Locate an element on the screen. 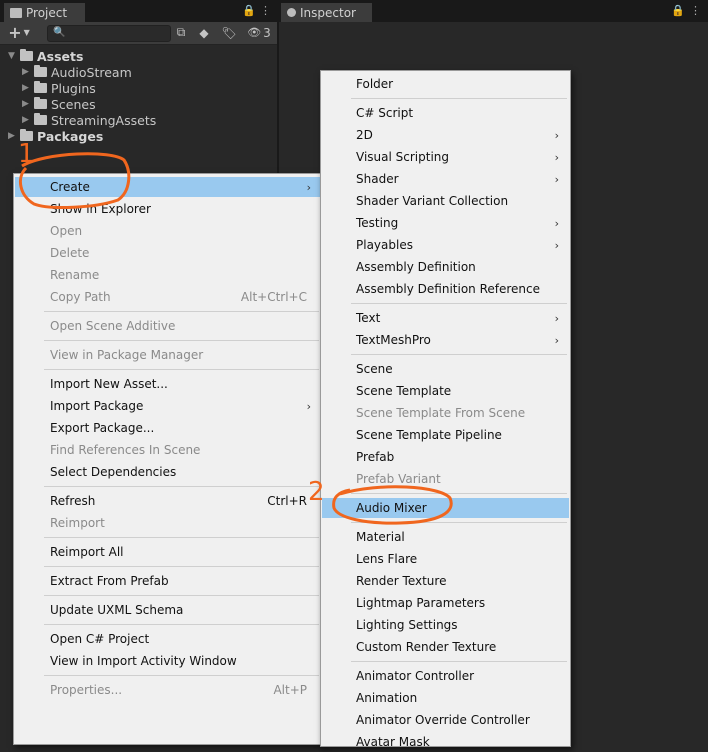  menu-separator is located at coordinates (181, 566).